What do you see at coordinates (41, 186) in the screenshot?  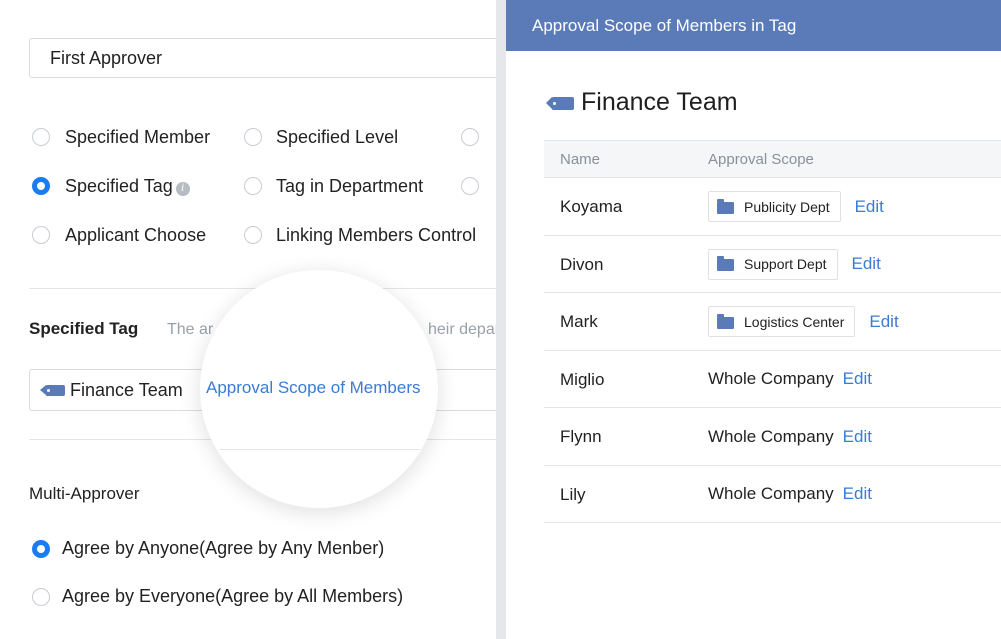 I see `radio-specified-tag` at bounding box center [41, 186].